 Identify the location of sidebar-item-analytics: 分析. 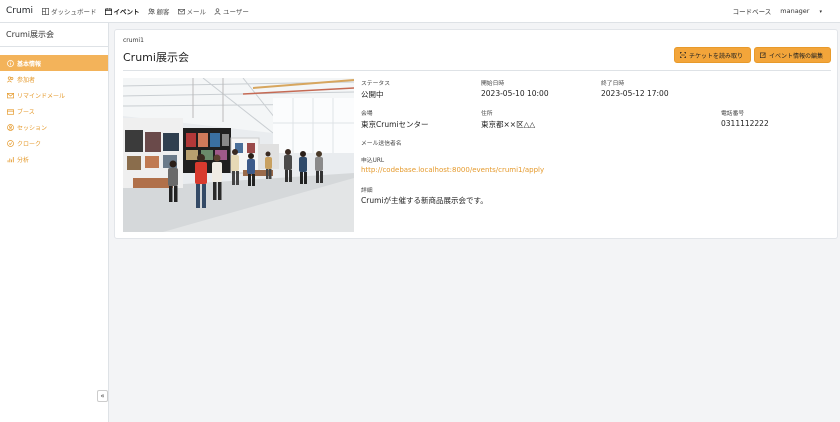
(54, 159).